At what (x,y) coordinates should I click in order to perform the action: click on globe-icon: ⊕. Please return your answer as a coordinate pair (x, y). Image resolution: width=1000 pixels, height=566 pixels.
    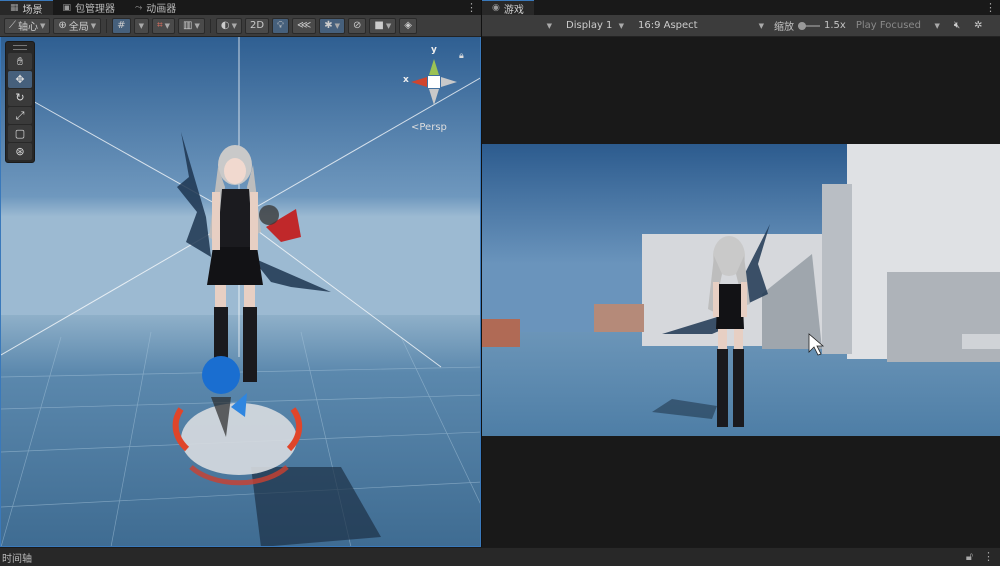
    Looking at the image, I should click on (62, 25).